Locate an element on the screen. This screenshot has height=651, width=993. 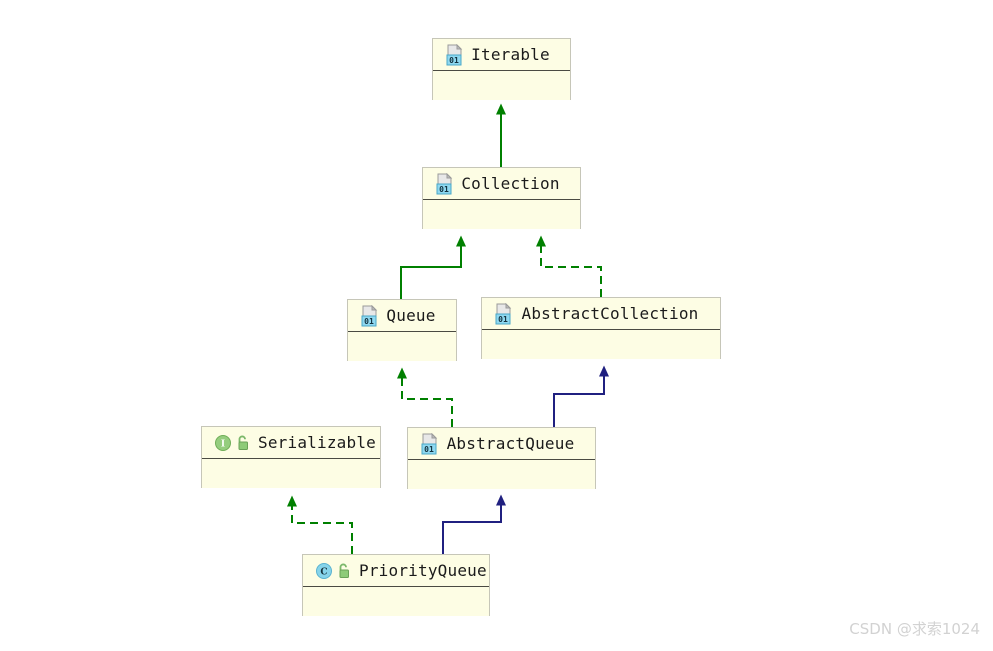
uml-node-label: Collection is located at coordinates (510, 183).